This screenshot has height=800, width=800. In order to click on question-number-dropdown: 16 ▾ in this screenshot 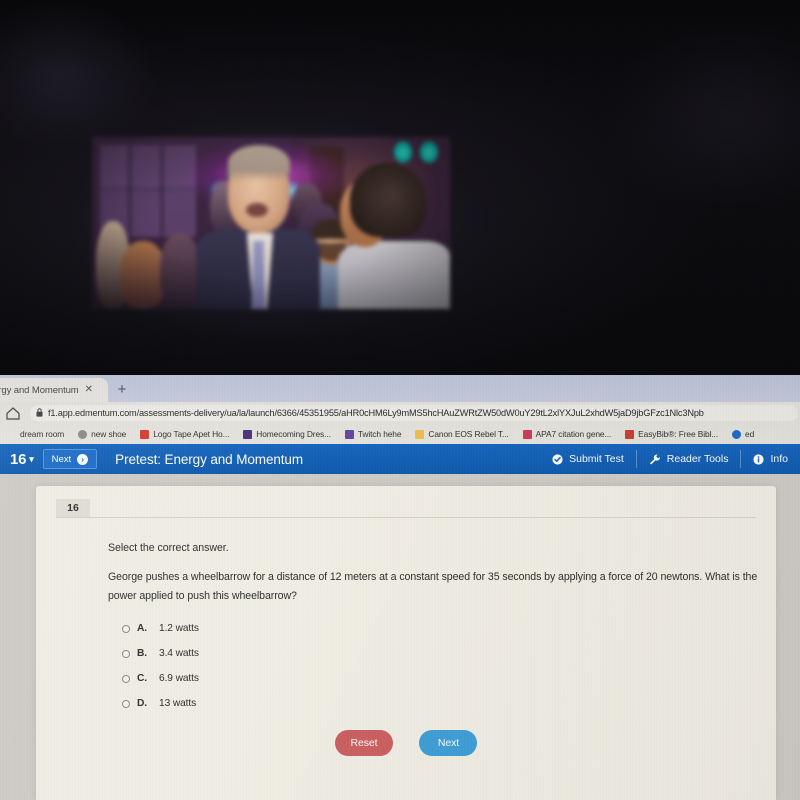, I will do `click(21, 459)`.